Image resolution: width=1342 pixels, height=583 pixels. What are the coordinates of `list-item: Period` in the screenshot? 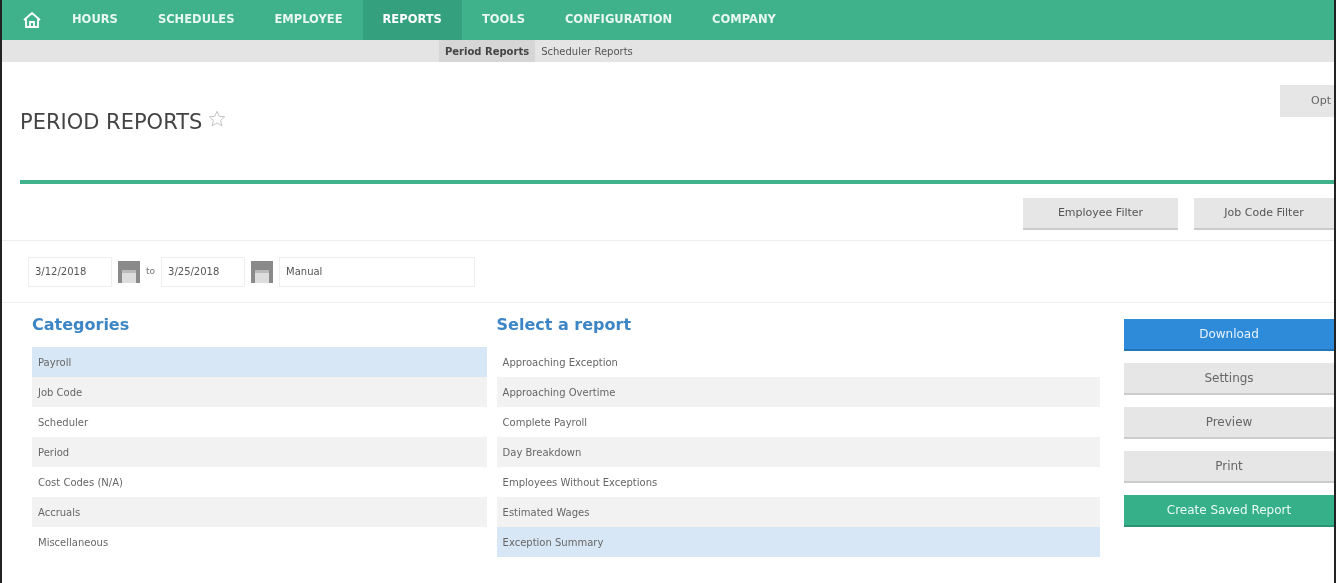 It's located at (259, 452).